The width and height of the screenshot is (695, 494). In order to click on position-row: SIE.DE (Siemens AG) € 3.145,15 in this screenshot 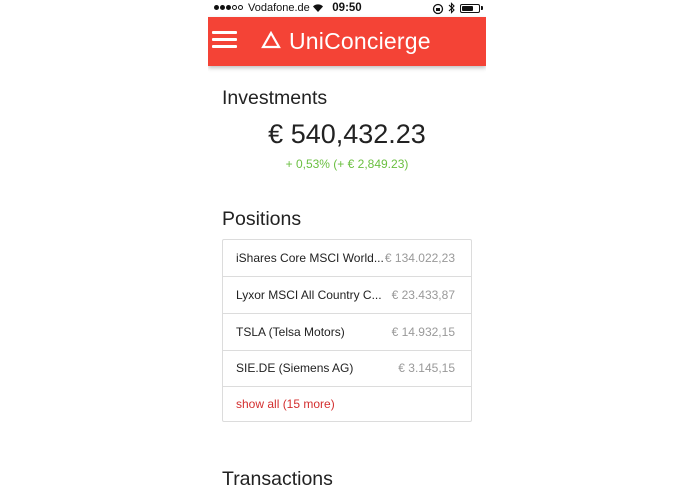, I will do `click(347, 368)`.